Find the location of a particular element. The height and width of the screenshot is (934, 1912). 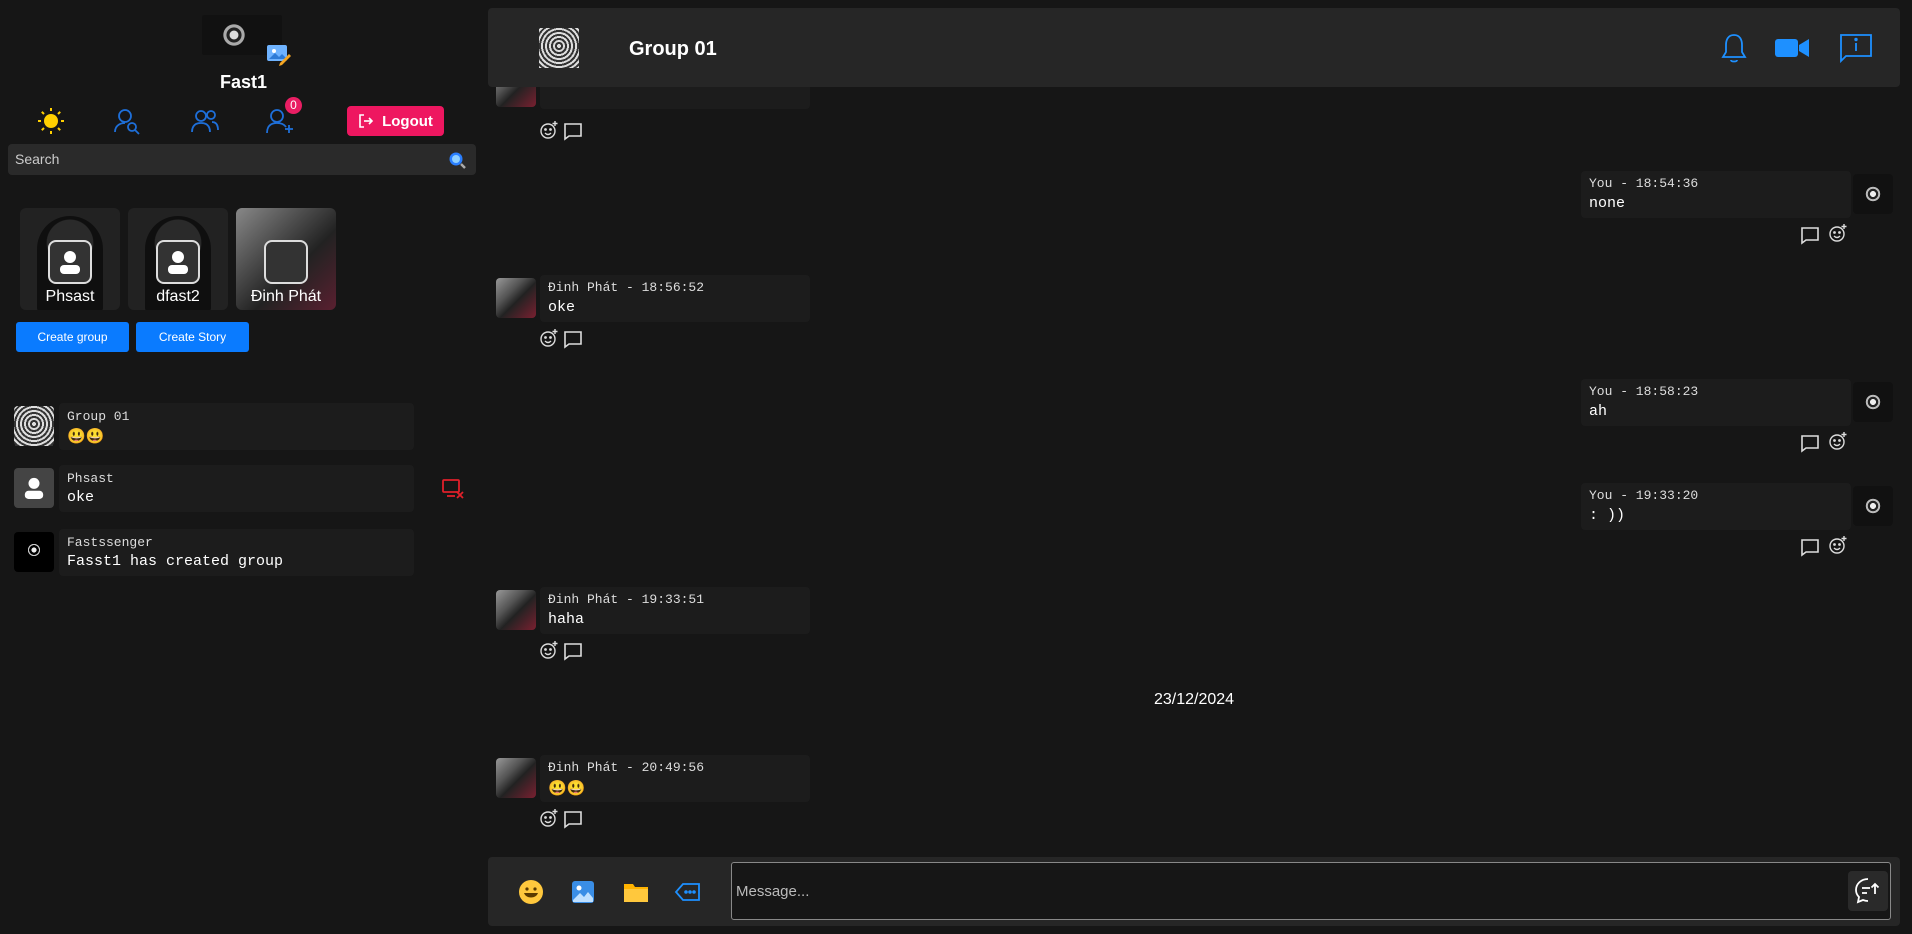

story-name: Đinh Phát is located at coordinates (286, 296).